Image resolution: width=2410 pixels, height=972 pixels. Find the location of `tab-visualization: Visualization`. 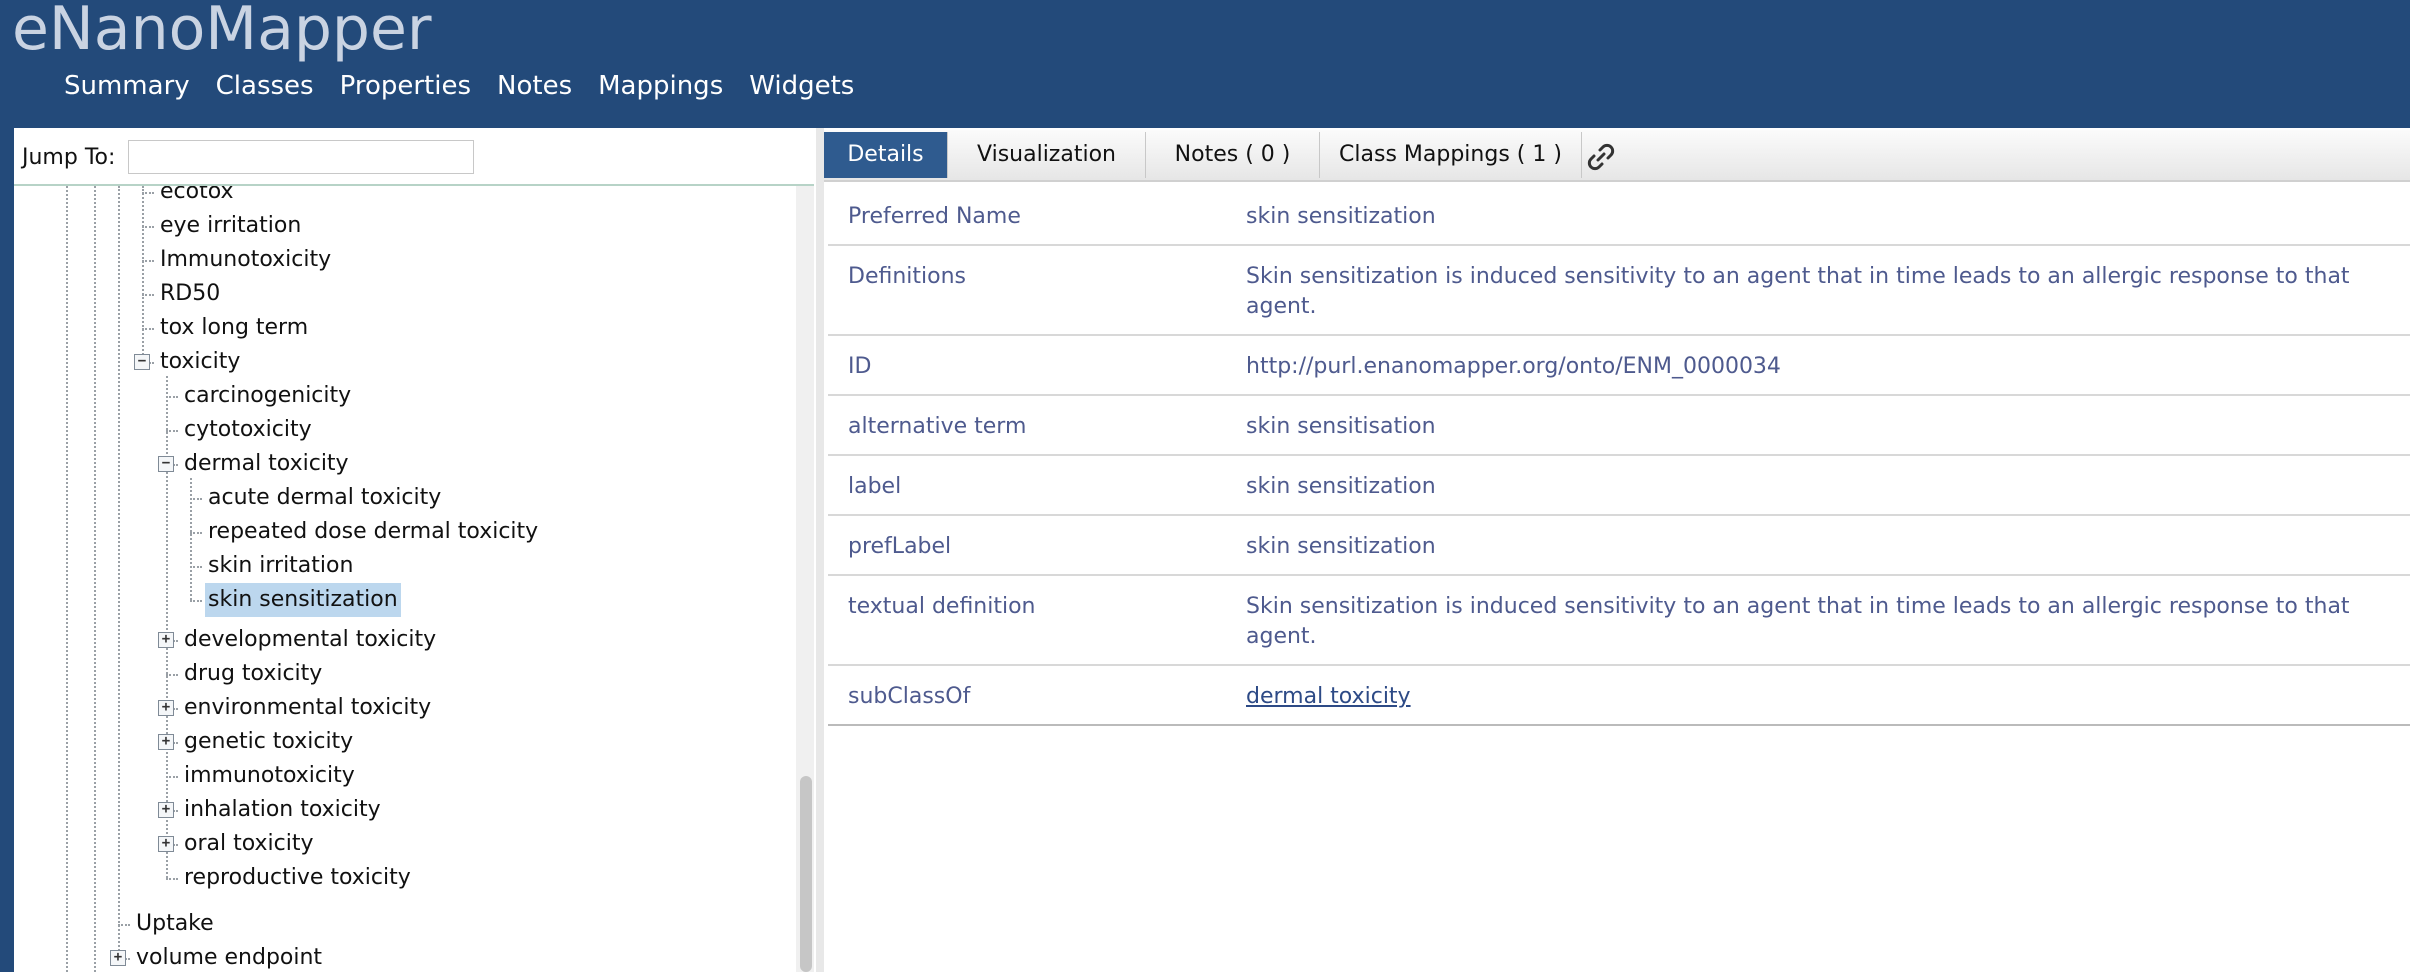

tab-visualization: Visualization is located at coordinates (1047, 155).